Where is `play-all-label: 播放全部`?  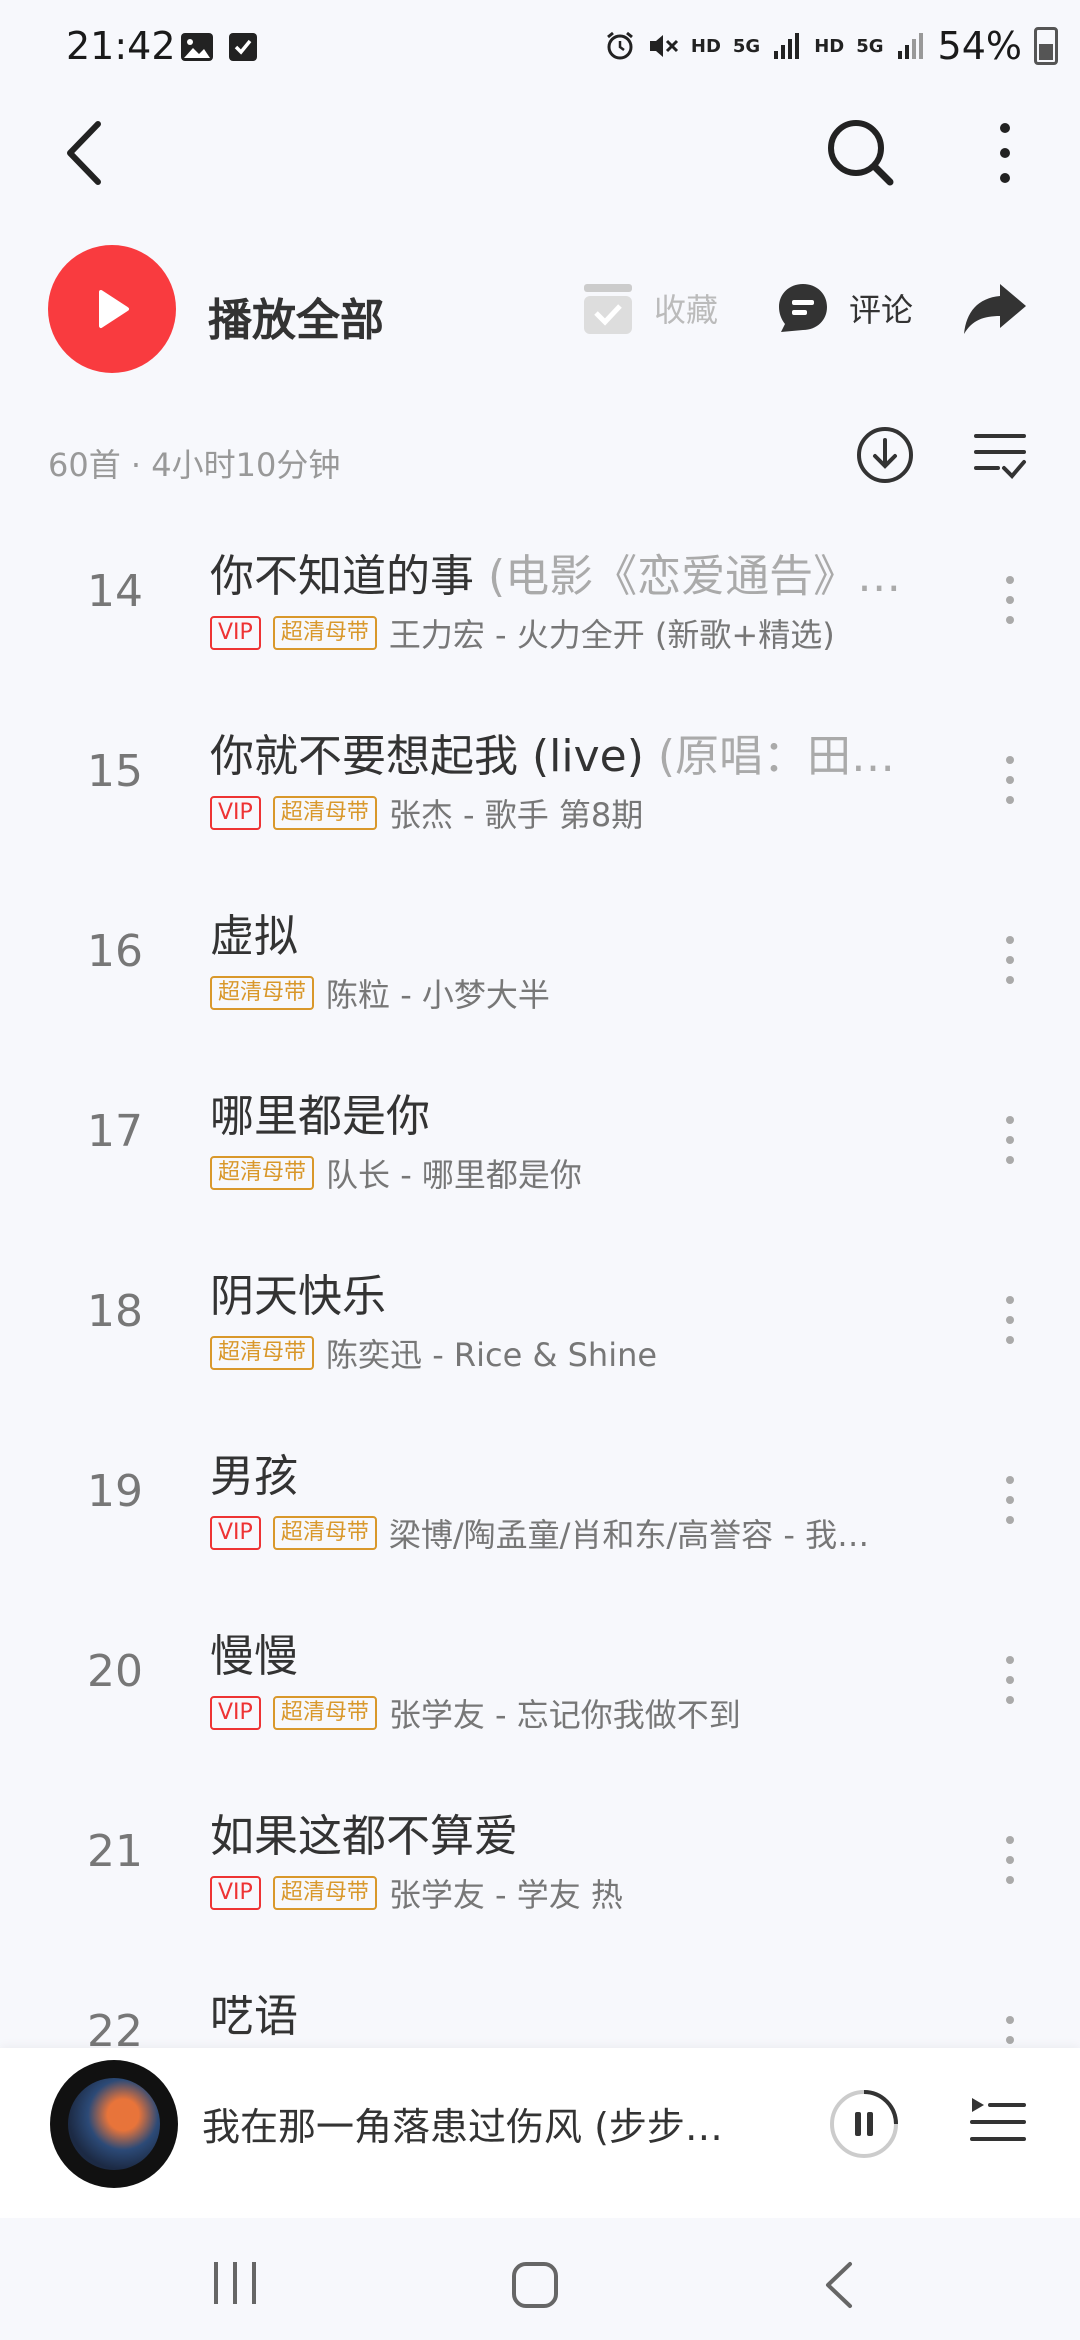
play-all-label: 播放全部 is located at coordinates (296, 316).